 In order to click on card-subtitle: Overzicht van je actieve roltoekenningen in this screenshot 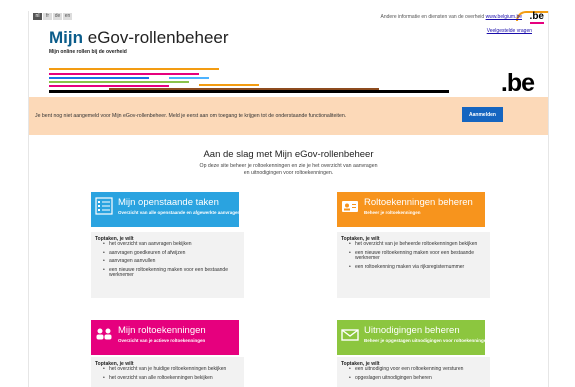, I will do `click(162, 340)`.